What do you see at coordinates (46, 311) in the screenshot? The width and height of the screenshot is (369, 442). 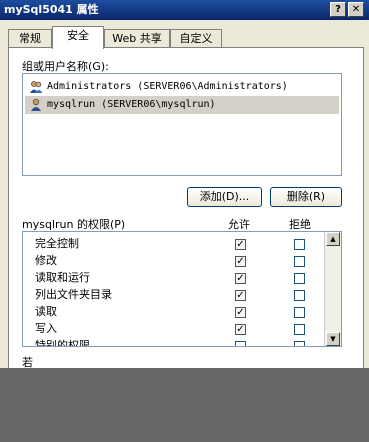 I see `permission-name: 读取` at bounding box center [46, 311].